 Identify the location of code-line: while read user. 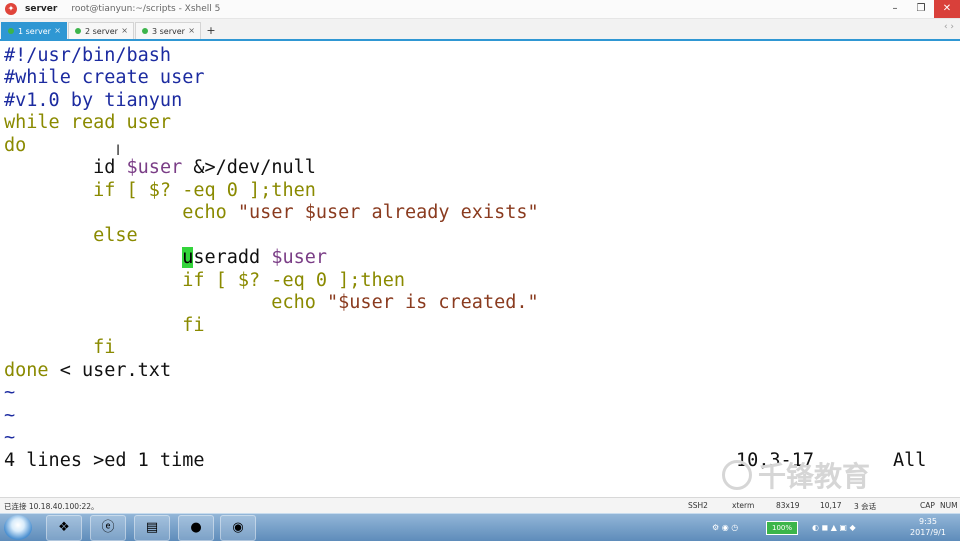
(88, 122).